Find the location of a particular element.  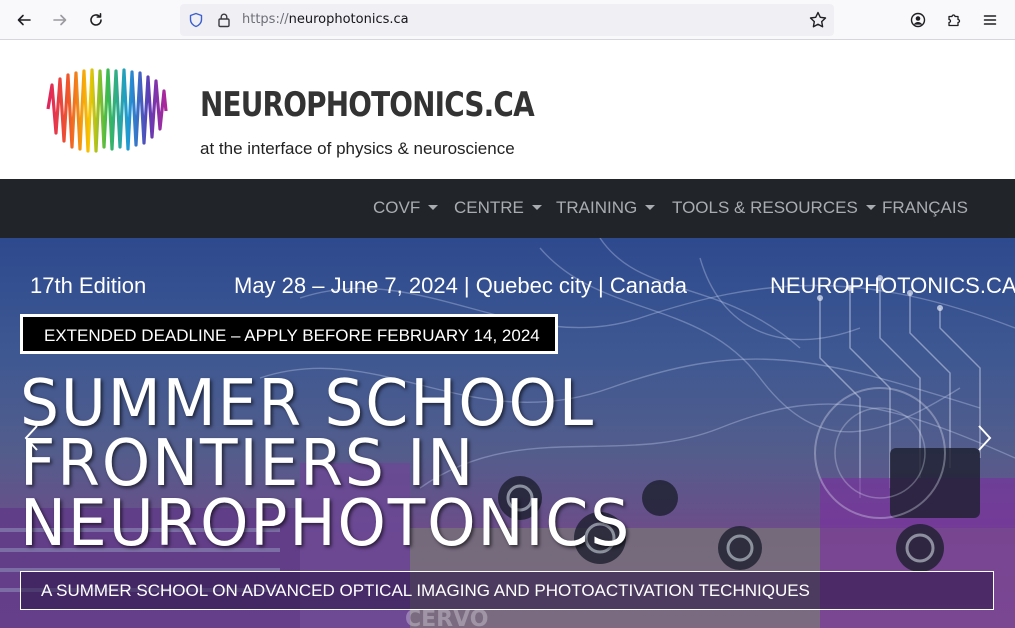

carousel-prev-icon is located at coordinates (32, 438).